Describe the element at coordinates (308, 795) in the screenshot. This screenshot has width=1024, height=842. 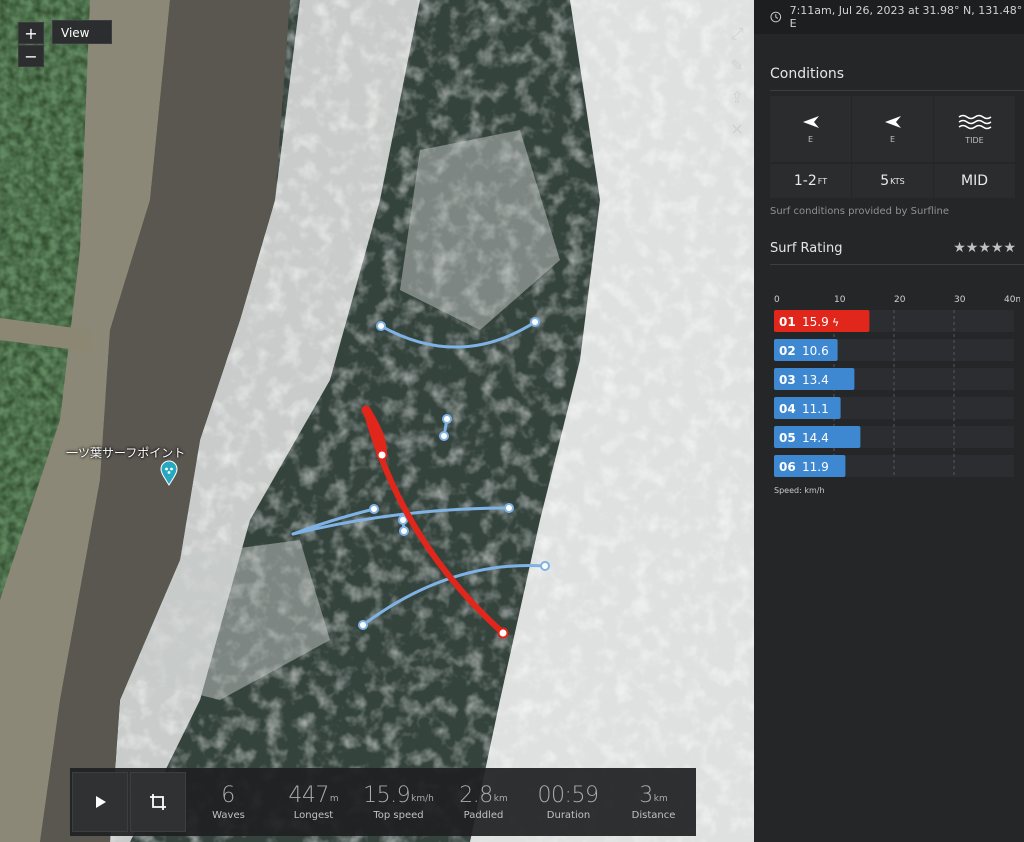
I see `stat-value: 447` at that location.